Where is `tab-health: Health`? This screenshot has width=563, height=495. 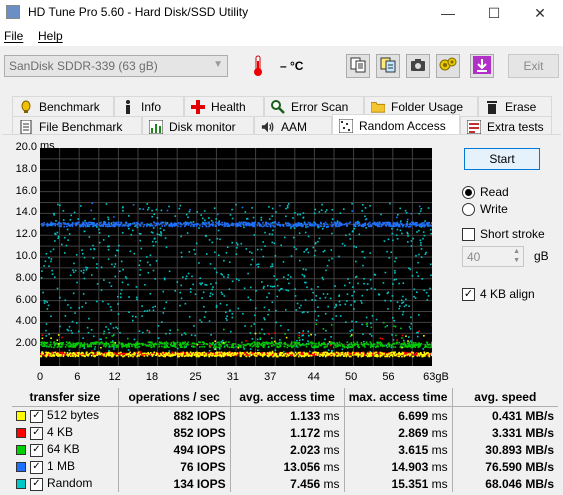
tab-health: Health is located at coordinates (224, 106).